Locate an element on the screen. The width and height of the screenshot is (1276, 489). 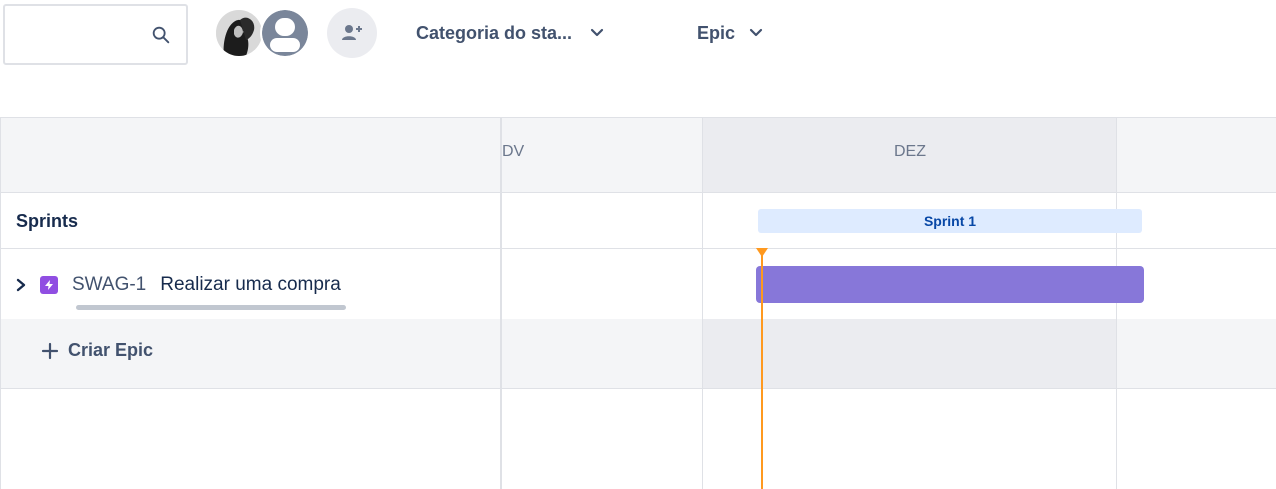
month-label-nov: DV is located at coordinates (513, 151).